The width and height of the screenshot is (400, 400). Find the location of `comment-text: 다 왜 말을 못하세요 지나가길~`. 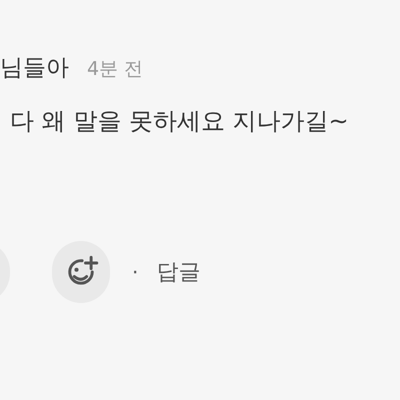

comment-text: 다 왜 말을 못하세요 지나가길~ is located at coordinates (179, 121).